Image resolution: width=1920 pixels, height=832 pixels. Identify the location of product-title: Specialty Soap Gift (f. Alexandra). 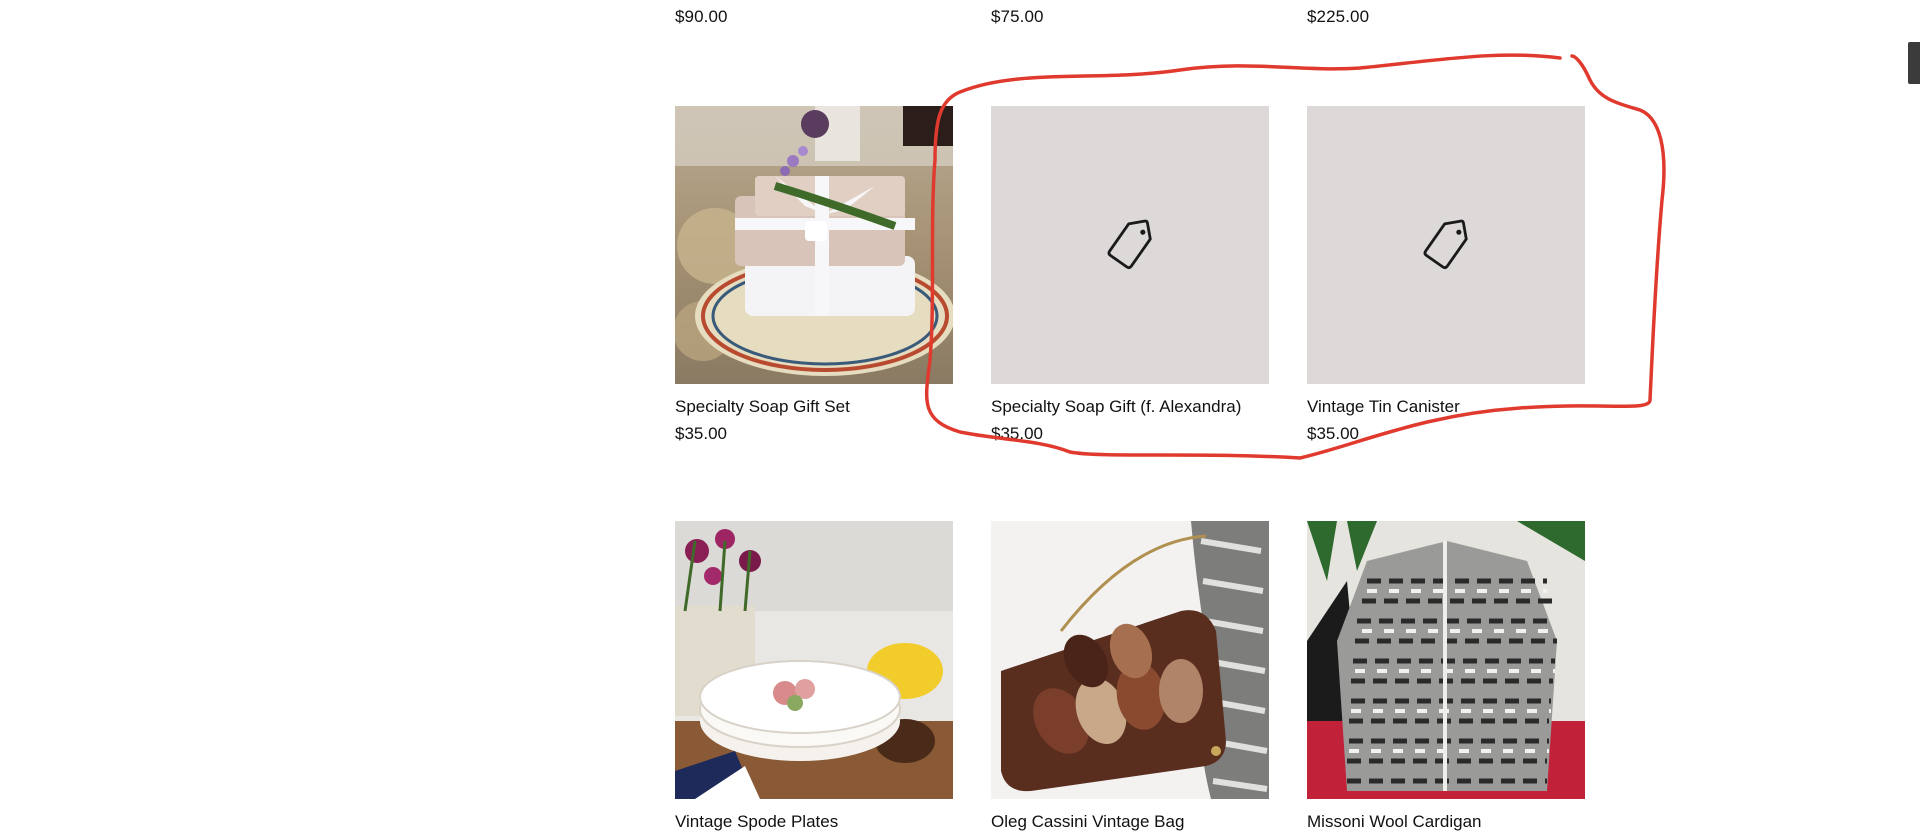
(1130, 407).